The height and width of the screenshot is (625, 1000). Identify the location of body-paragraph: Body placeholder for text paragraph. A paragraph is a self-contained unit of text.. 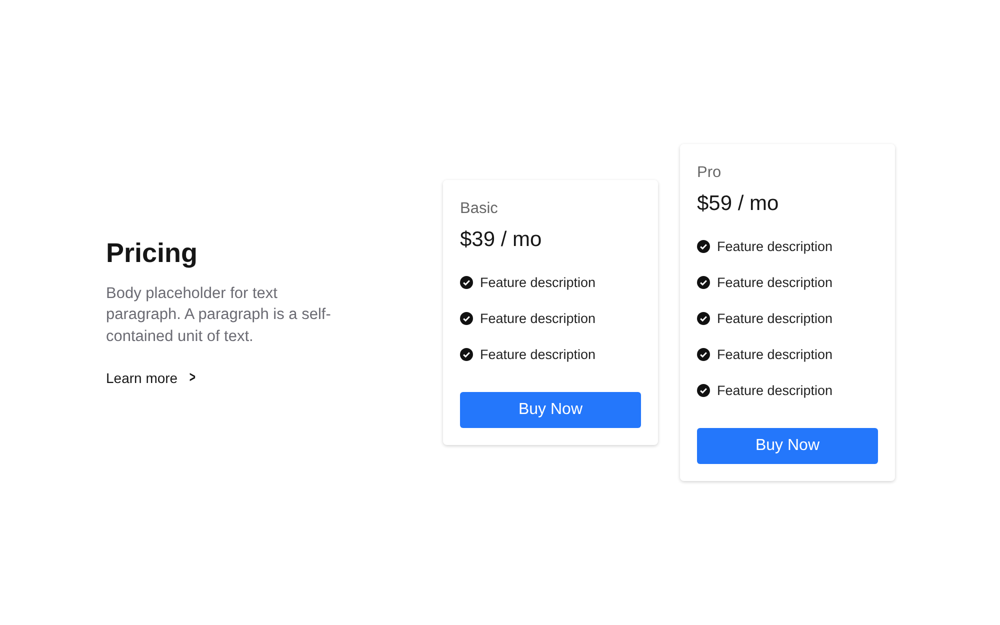
(219, 315).